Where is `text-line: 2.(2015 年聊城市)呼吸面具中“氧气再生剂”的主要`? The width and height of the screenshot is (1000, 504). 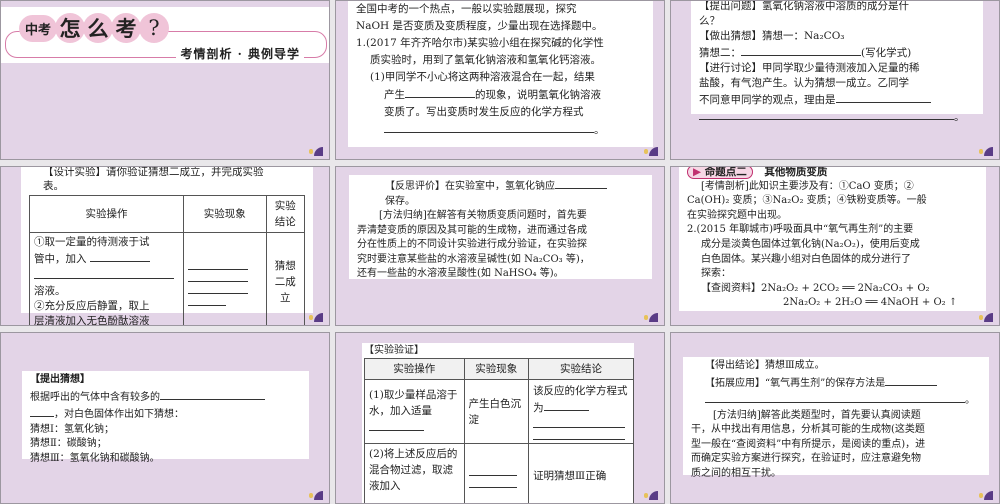
text-line: 2.(2015 年聊城市)呼吸面具中“氧气再生剂”的主要 is located at coordinates (832, 230).